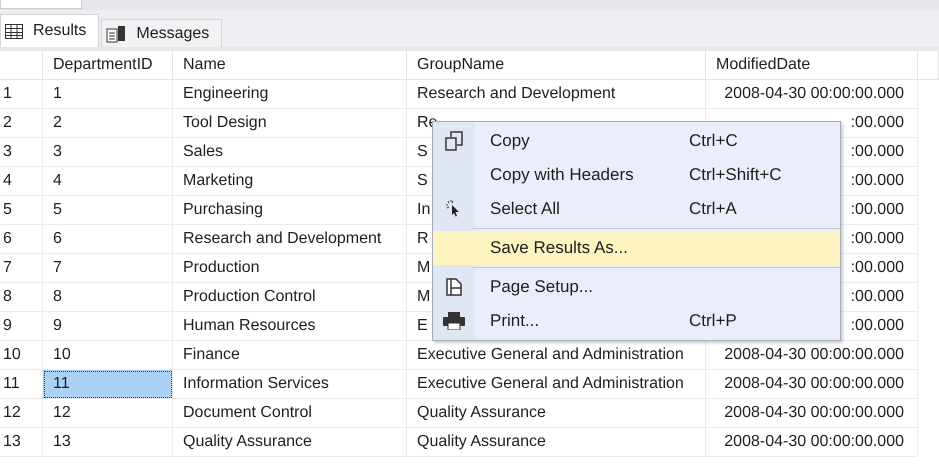 Image resolution: width=939 pixels, height=472 pixels. I want to click on table-cell: Production, so click(290, 268).